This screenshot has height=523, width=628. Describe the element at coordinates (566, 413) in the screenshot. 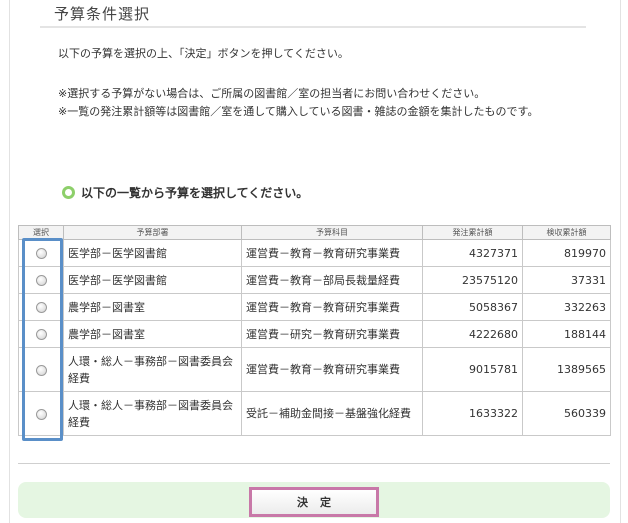

I see `inspected-cell: 560339` at that location.